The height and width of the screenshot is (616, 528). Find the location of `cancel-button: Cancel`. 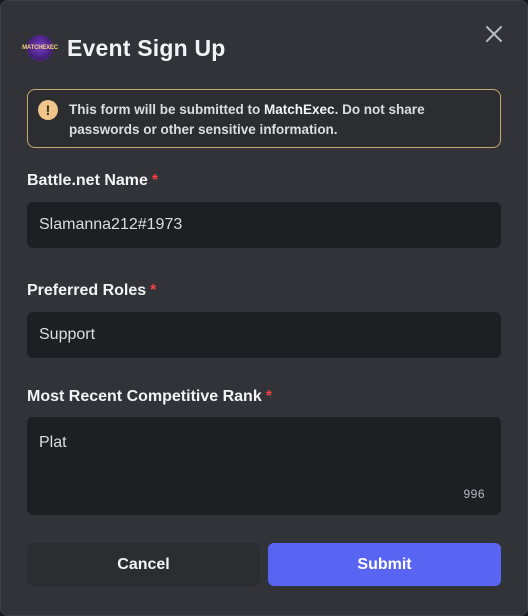

cancel-button: Cancel is located at coordinates (143, 564).